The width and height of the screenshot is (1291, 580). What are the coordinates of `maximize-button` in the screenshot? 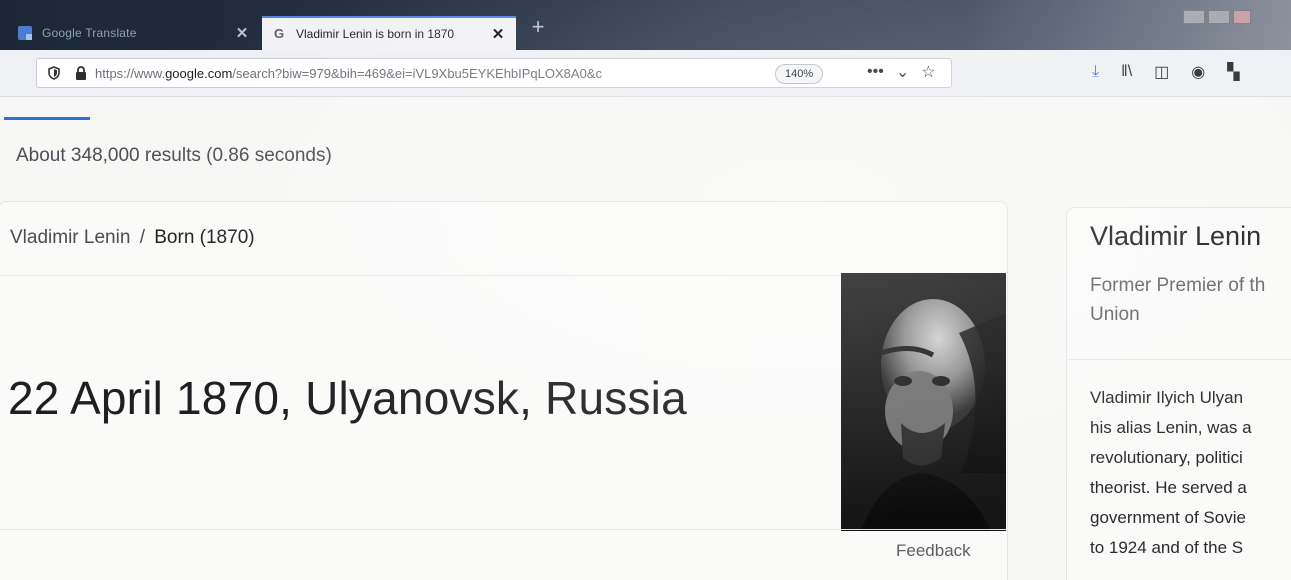 It's located at (1219, 17).